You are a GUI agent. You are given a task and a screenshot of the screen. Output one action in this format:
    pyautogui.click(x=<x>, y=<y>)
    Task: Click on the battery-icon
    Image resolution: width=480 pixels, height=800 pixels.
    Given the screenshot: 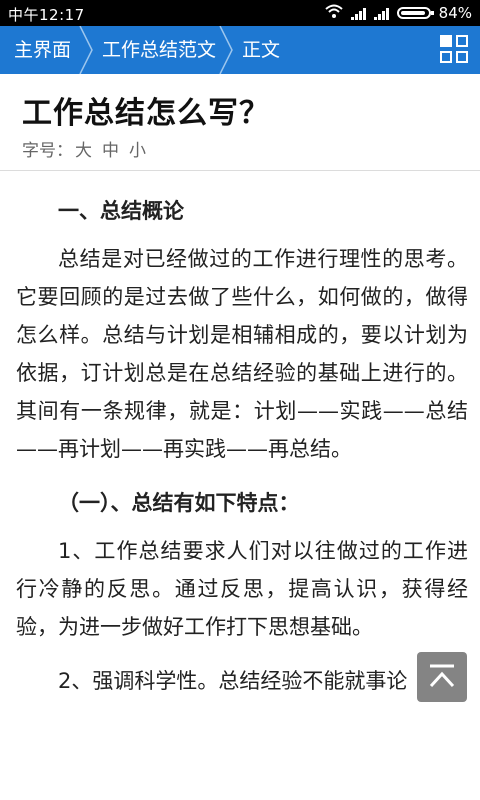 What is the action you would take?
    pyautogui.click(x=415, y=13)
    